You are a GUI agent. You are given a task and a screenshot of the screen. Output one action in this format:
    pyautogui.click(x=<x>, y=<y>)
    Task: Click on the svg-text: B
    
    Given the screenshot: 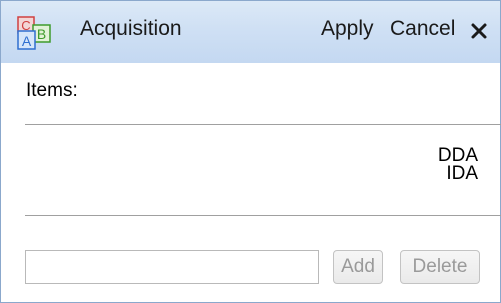 What is the action you would take?
    pyautogui.click(x=41, y=34)
    